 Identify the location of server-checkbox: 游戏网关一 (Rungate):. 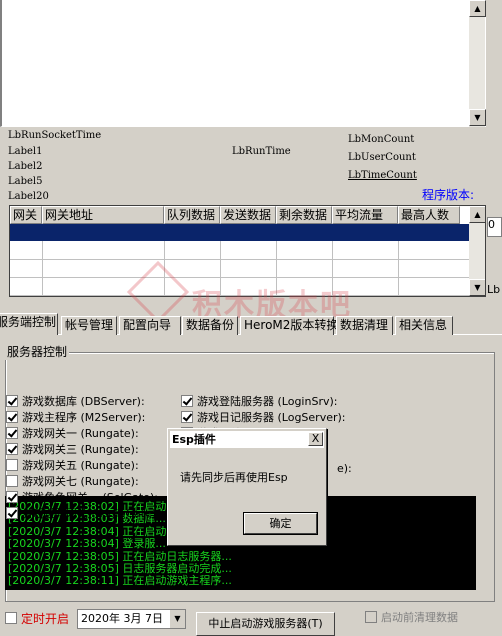
(72, 433).